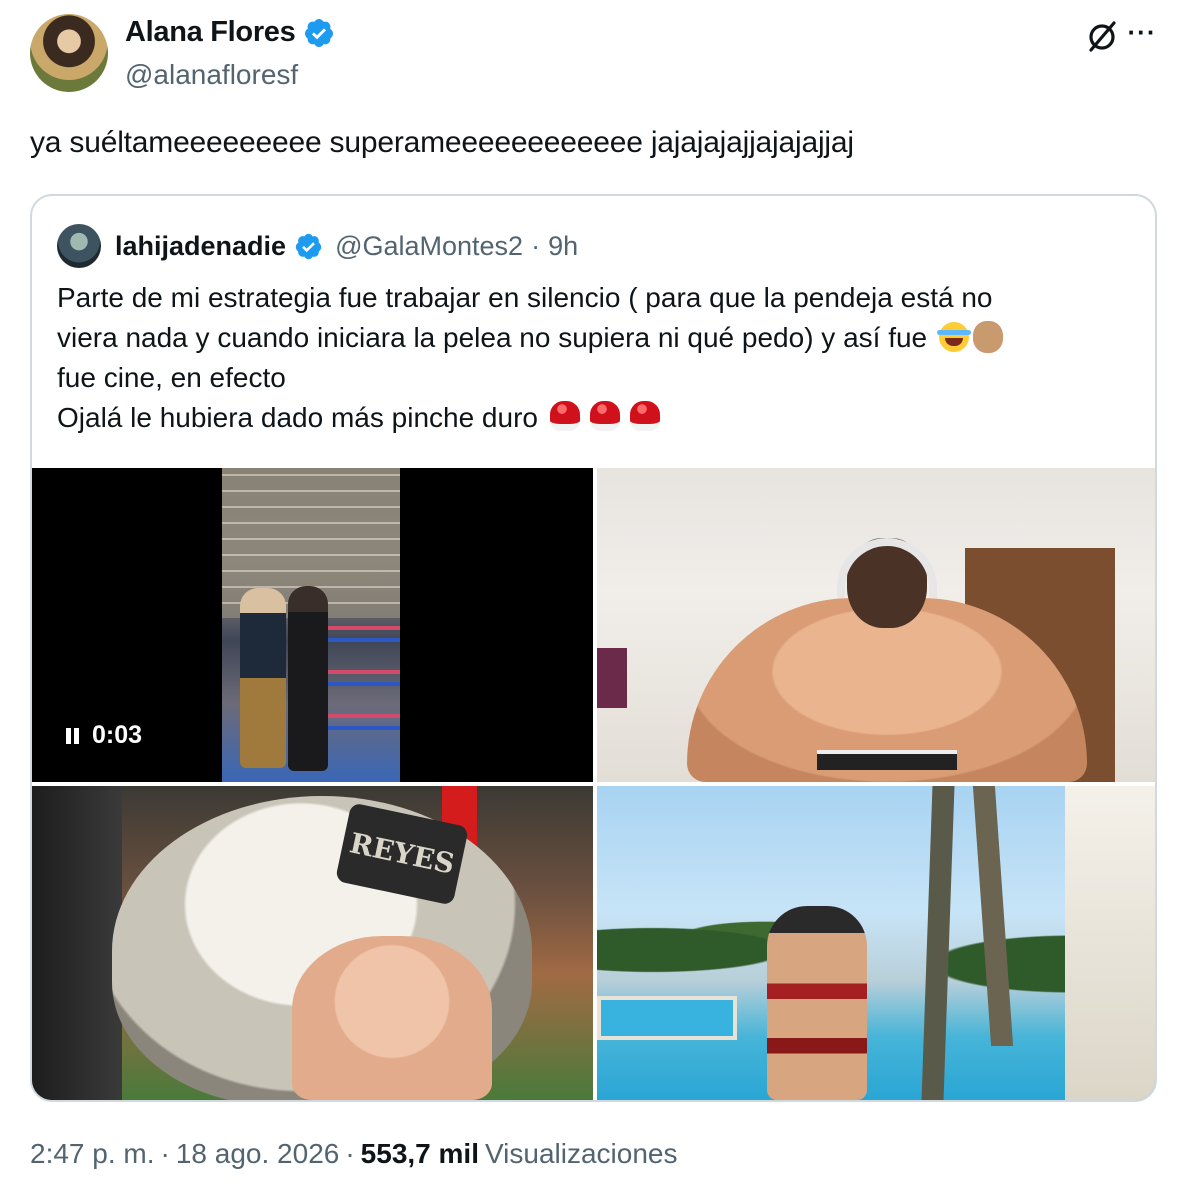 The height and width of the screenshot is (1200, 1186). Describe the element at coordinates (563, 246) in the screenshot. I see `quoted-timestamp: 9h` at that location.